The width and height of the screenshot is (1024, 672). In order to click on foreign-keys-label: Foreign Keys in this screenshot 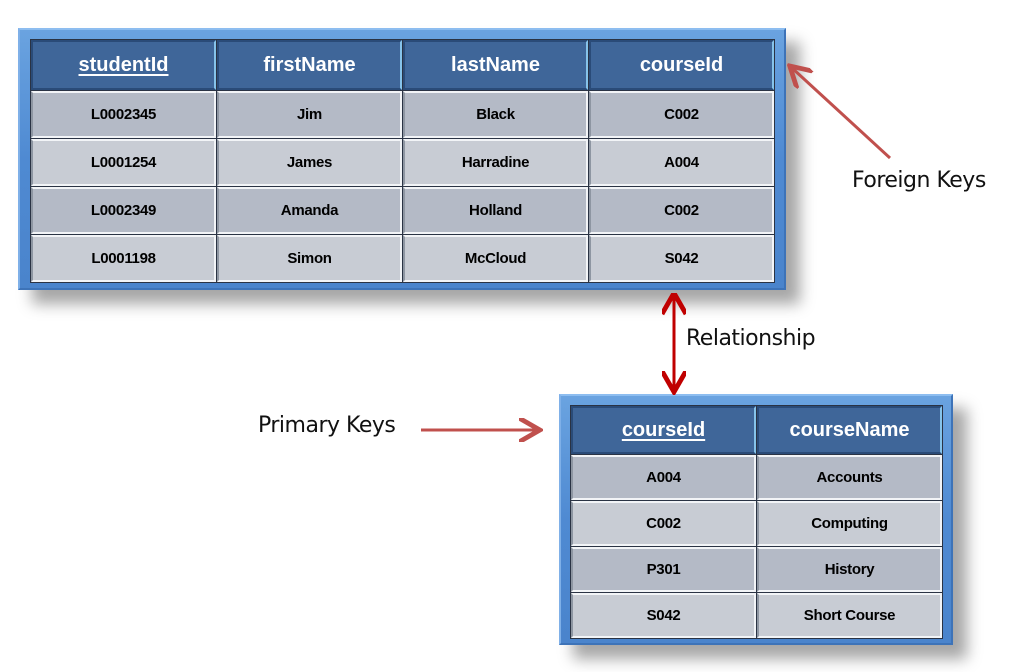, I will do `click(919, 180)`.